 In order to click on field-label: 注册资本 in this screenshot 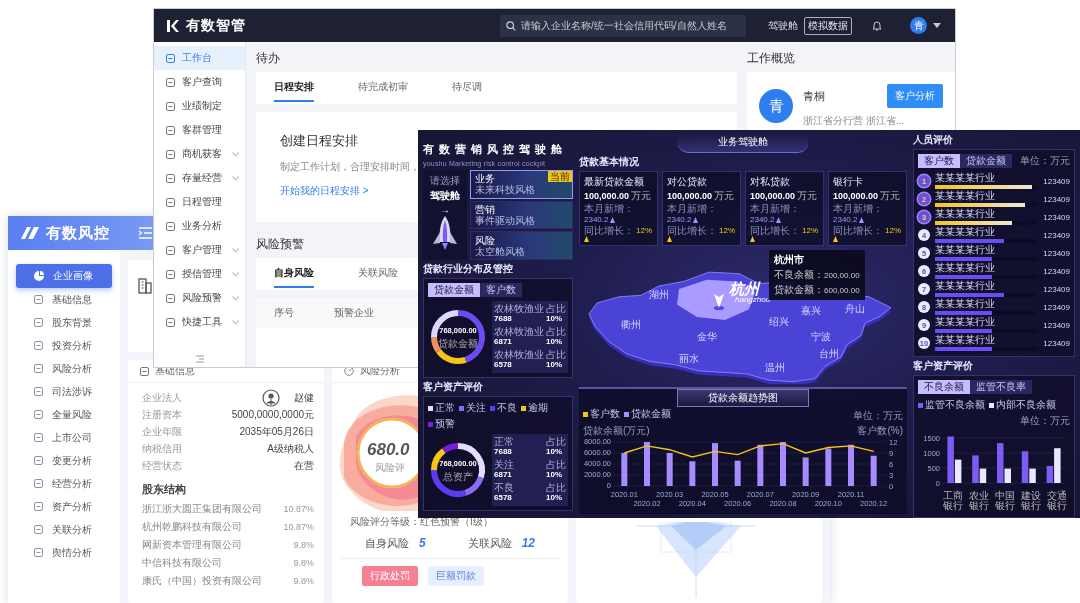, I will do `click(162, 414)`.